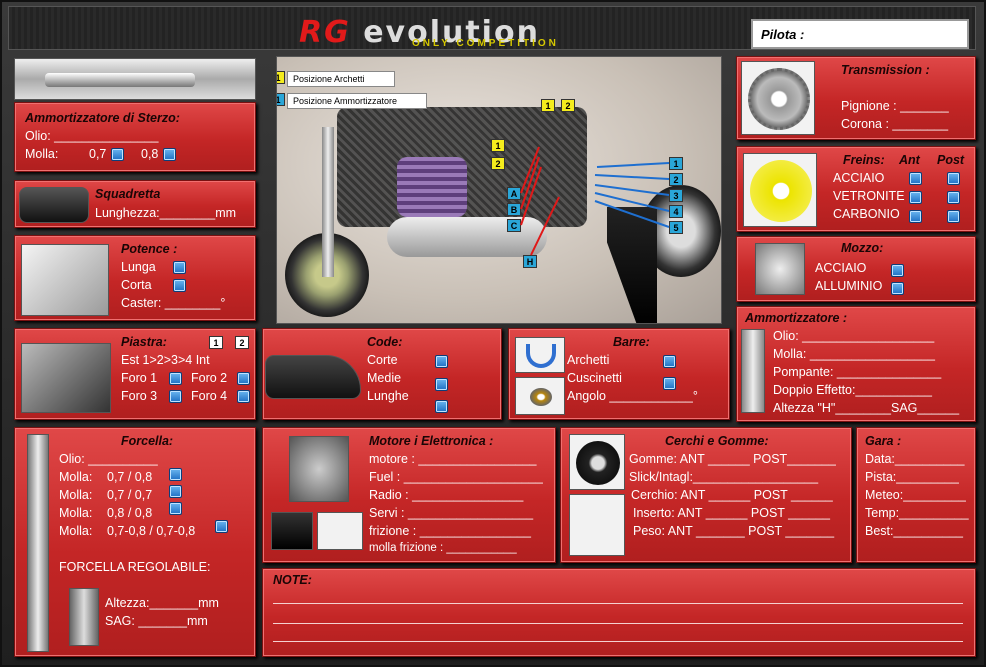 This screenshot has width=986, height=667. I want to click on molla2-label: Molla:, so click(76, 495).